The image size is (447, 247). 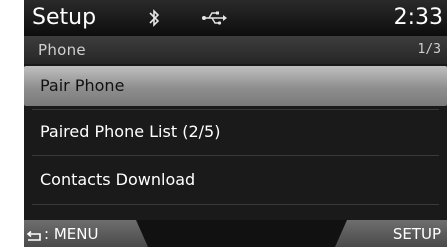 I want to click on return-icon, so click(x=34, y=234).